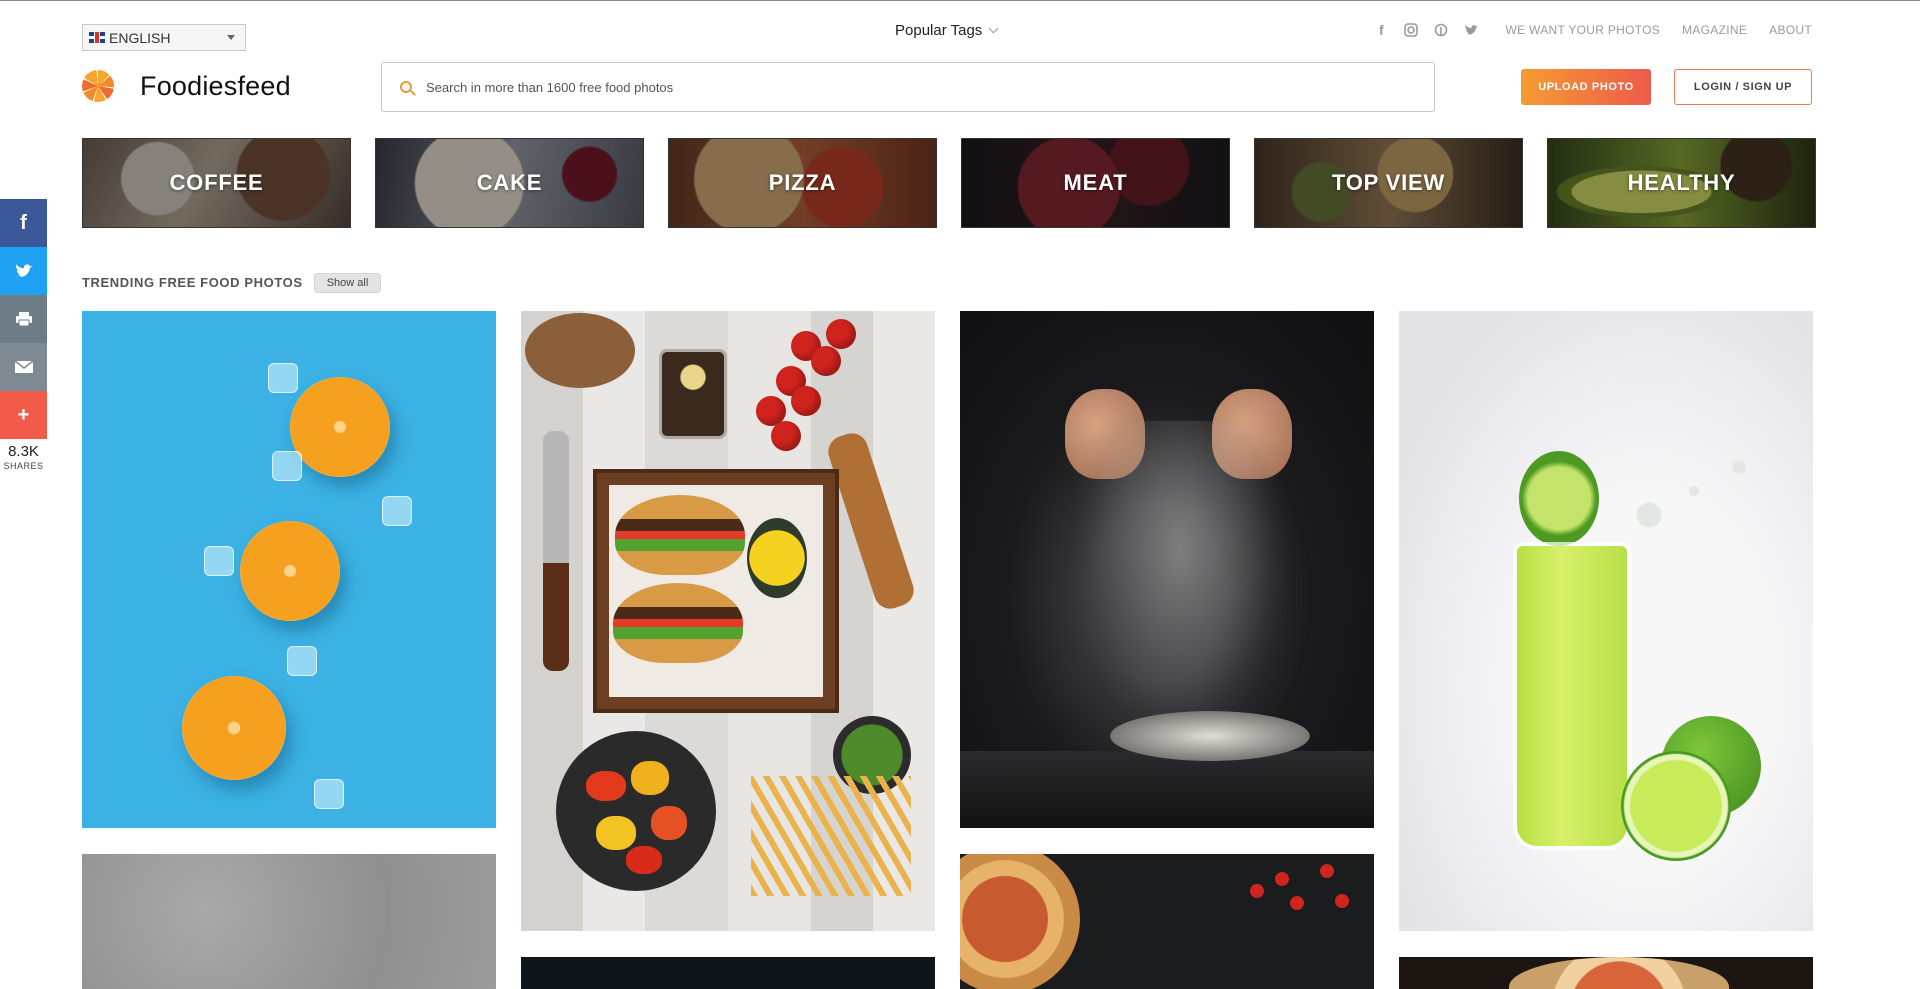 The width and height of the screenshot is (1920, 989). I want to click on category-top-view: TOP VIEW, so click(1388, 183).